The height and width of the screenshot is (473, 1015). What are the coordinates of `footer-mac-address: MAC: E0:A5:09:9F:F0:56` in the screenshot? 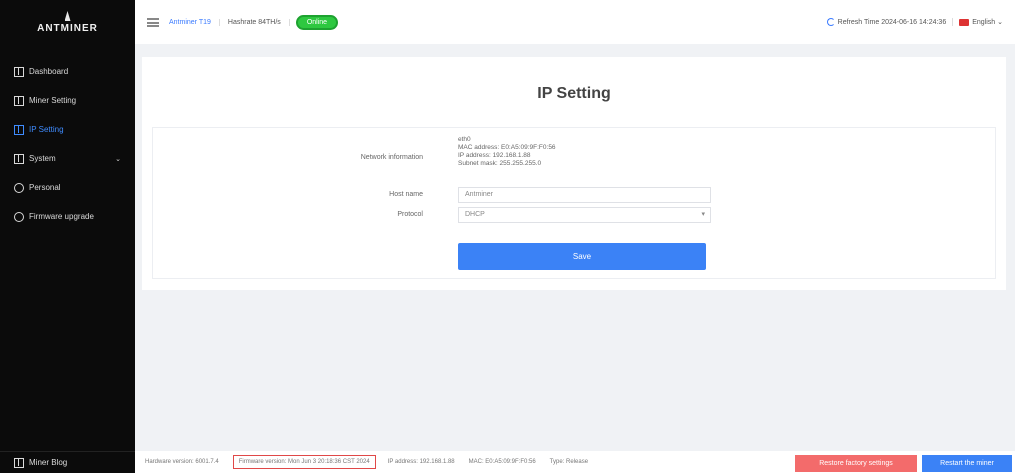 It's located at (502, 462).